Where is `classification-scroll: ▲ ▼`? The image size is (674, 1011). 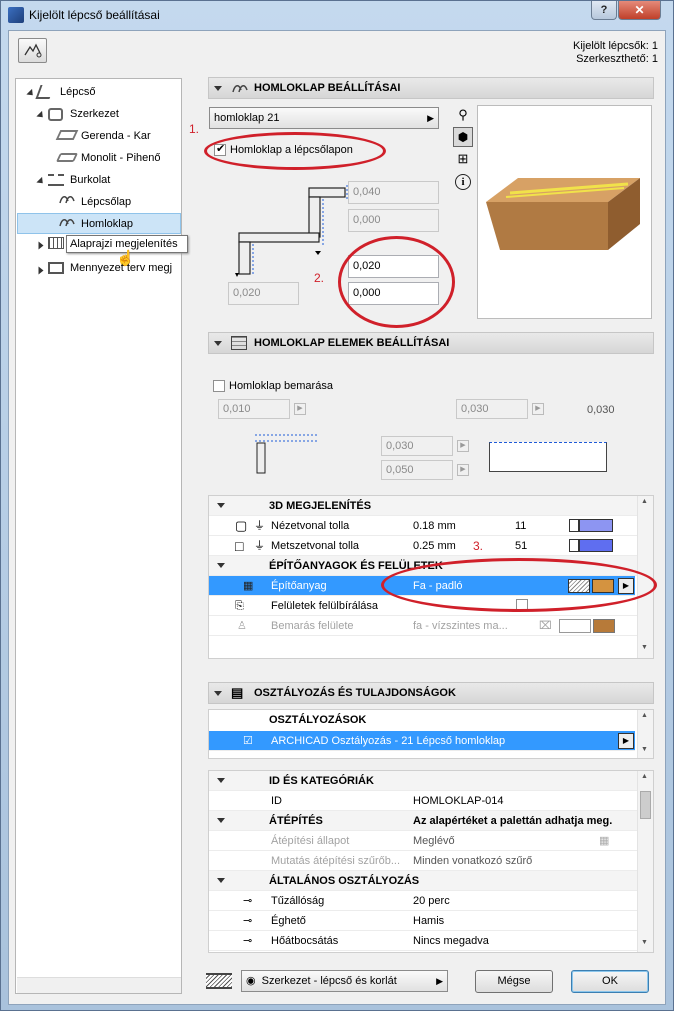
classification-scroll: ▲ ▼ is located at coordinates (645, 734).